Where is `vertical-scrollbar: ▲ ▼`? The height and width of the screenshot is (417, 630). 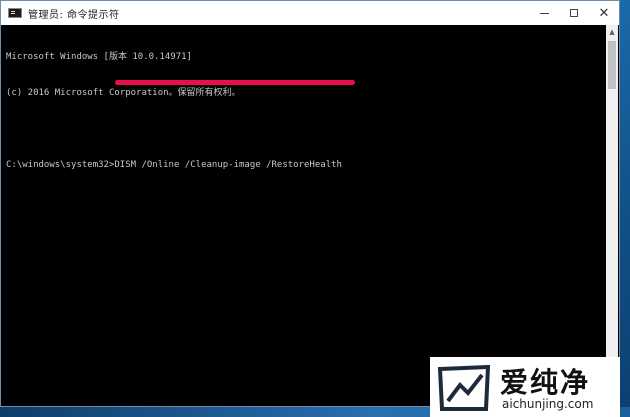 vertical-scrollbar: ▲ ▼ is located at coordinates (612, 215).